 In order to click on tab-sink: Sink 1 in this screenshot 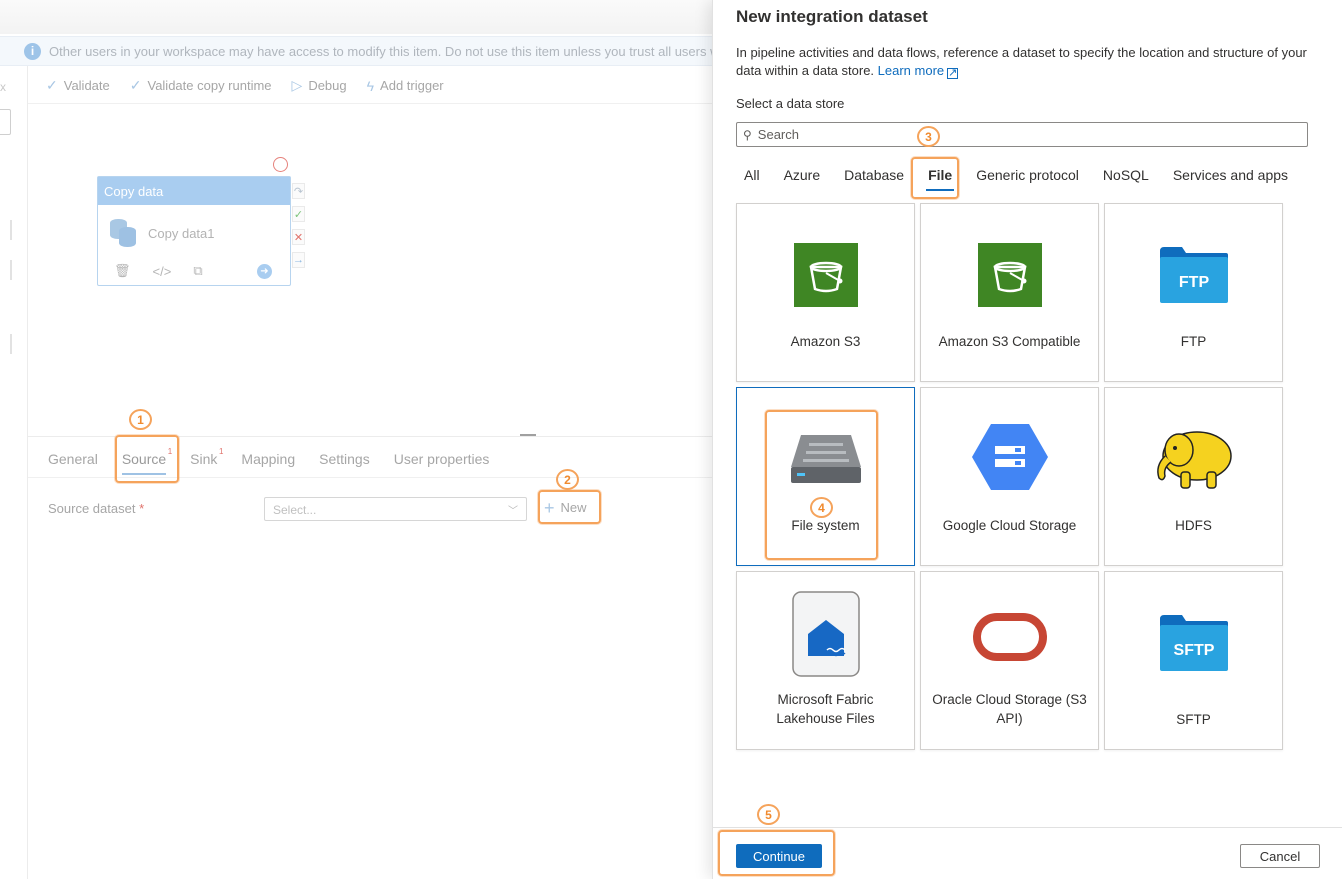, I will do `click(206, 461)`.